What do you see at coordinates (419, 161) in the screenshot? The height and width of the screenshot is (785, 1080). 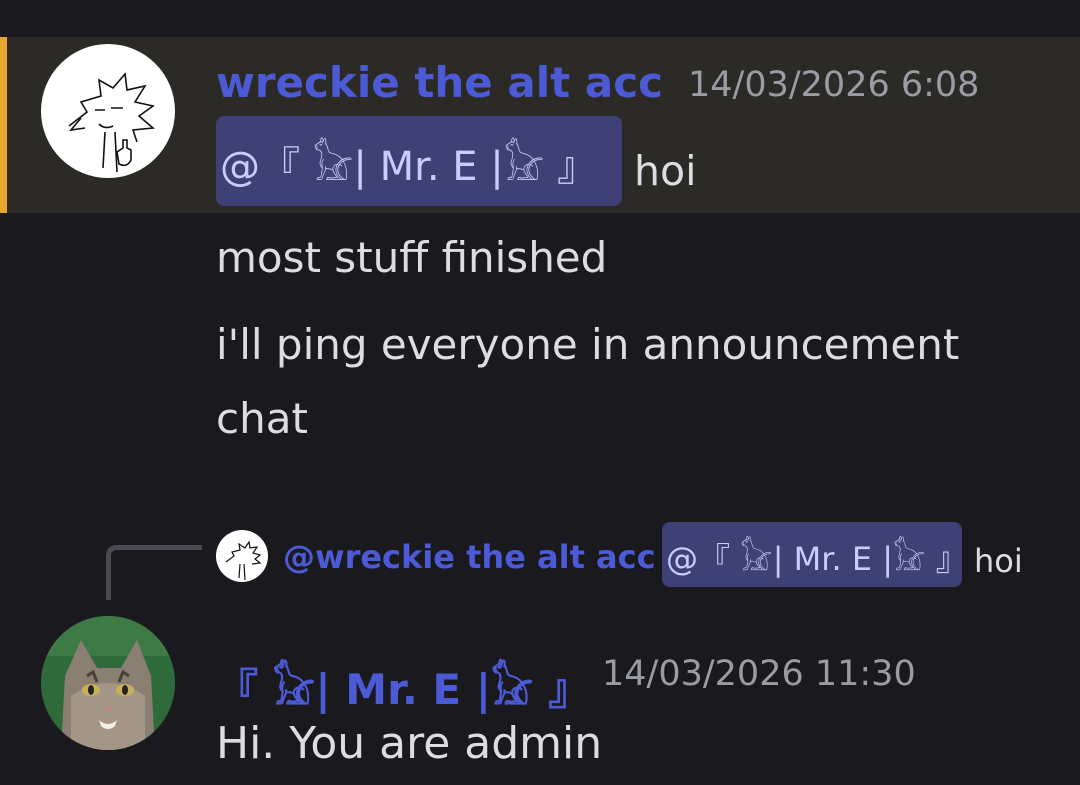 I see `user-mention: @『 𓃠| Mr. E |𓃠 』` at bounding box center [419, 161].